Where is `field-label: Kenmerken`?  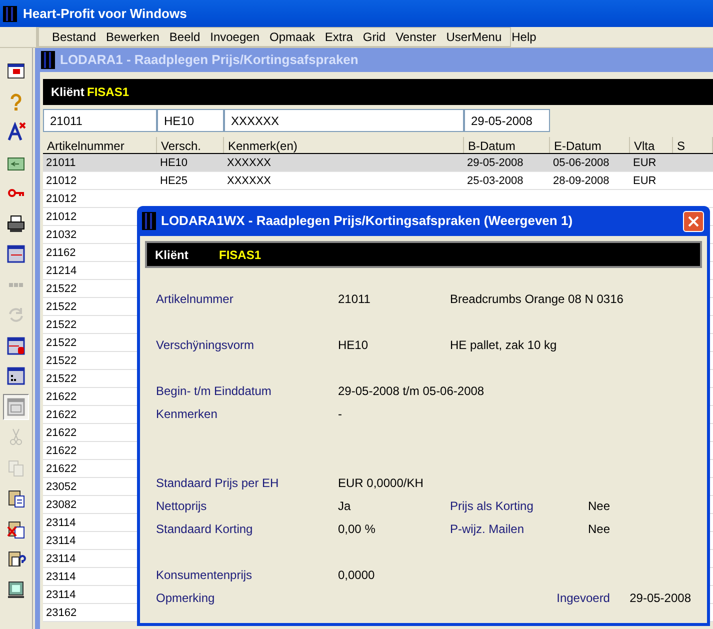
field-label: Kenmerken is located at coordinates (187, 414).